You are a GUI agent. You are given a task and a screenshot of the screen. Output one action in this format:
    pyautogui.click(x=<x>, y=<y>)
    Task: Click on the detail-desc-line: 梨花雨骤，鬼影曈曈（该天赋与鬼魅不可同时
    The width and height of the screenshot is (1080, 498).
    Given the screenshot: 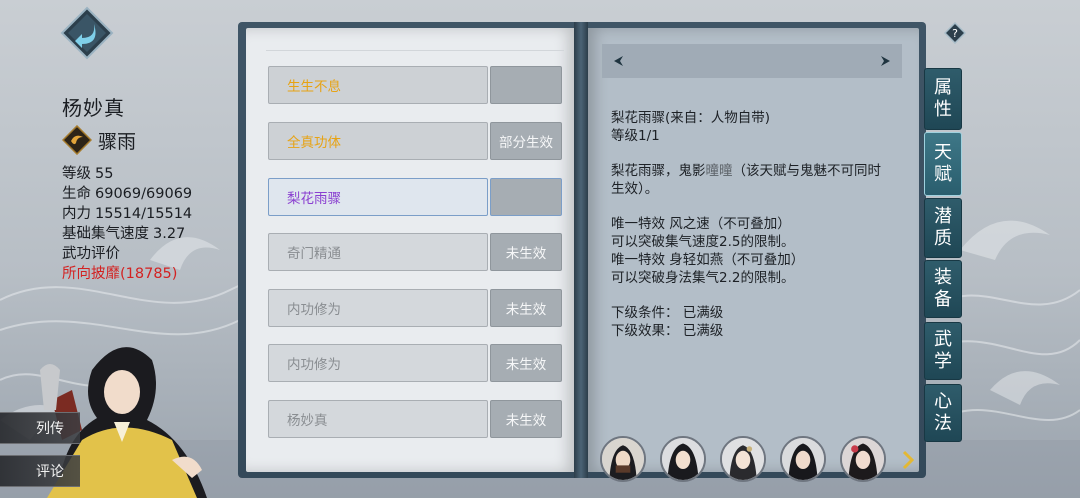 What is the action you would take?
    pyautogui.click(x=746, y=169)
    